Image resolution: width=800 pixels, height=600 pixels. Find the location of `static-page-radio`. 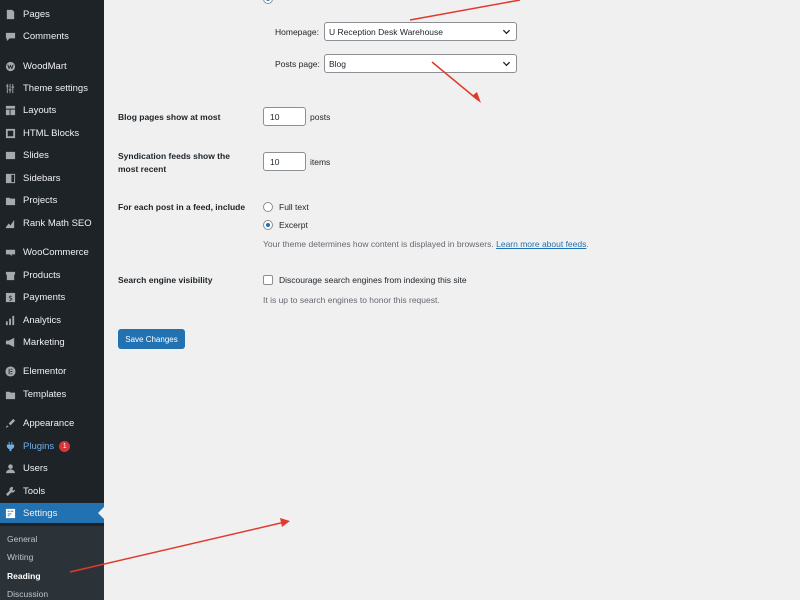

static-page-radio is located at coordinates (268, 2).